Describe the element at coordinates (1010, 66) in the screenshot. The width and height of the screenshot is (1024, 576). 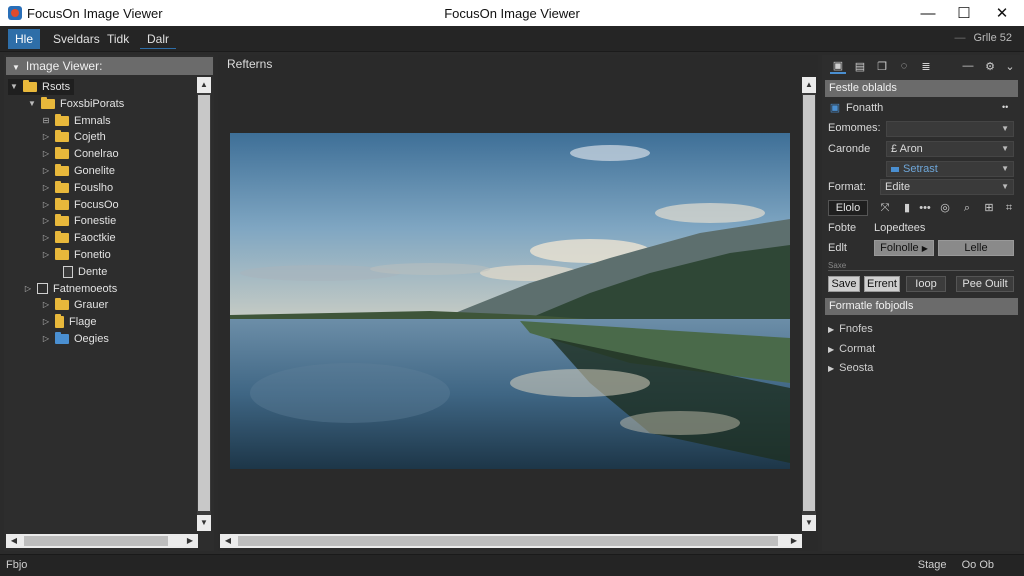
I see `chevron-down-icon: ⌄` at that location.